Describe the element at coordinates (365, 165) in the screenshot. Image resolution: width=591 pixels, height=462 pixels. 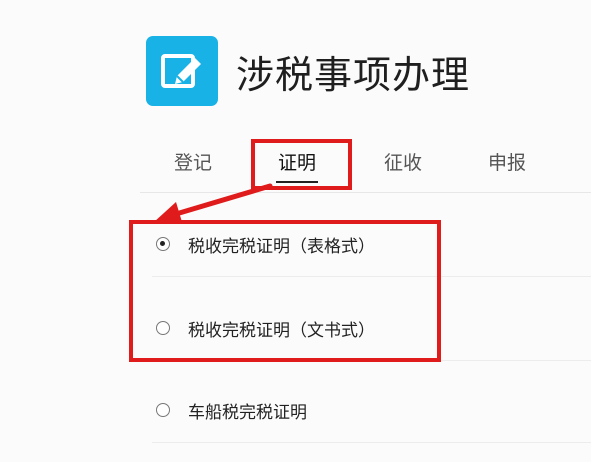
I see `tab-bar: 登记 证明 征收 申报` at that location.